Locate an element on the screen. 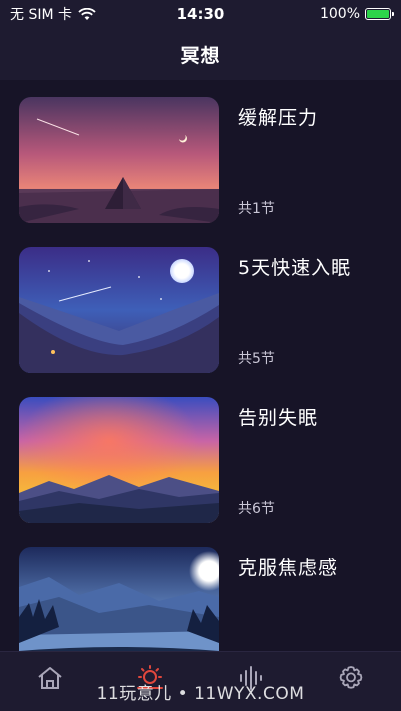 The height and width of the screenshot is (711, 401). battery-percent: 100% is located at coordinates (339, 14).